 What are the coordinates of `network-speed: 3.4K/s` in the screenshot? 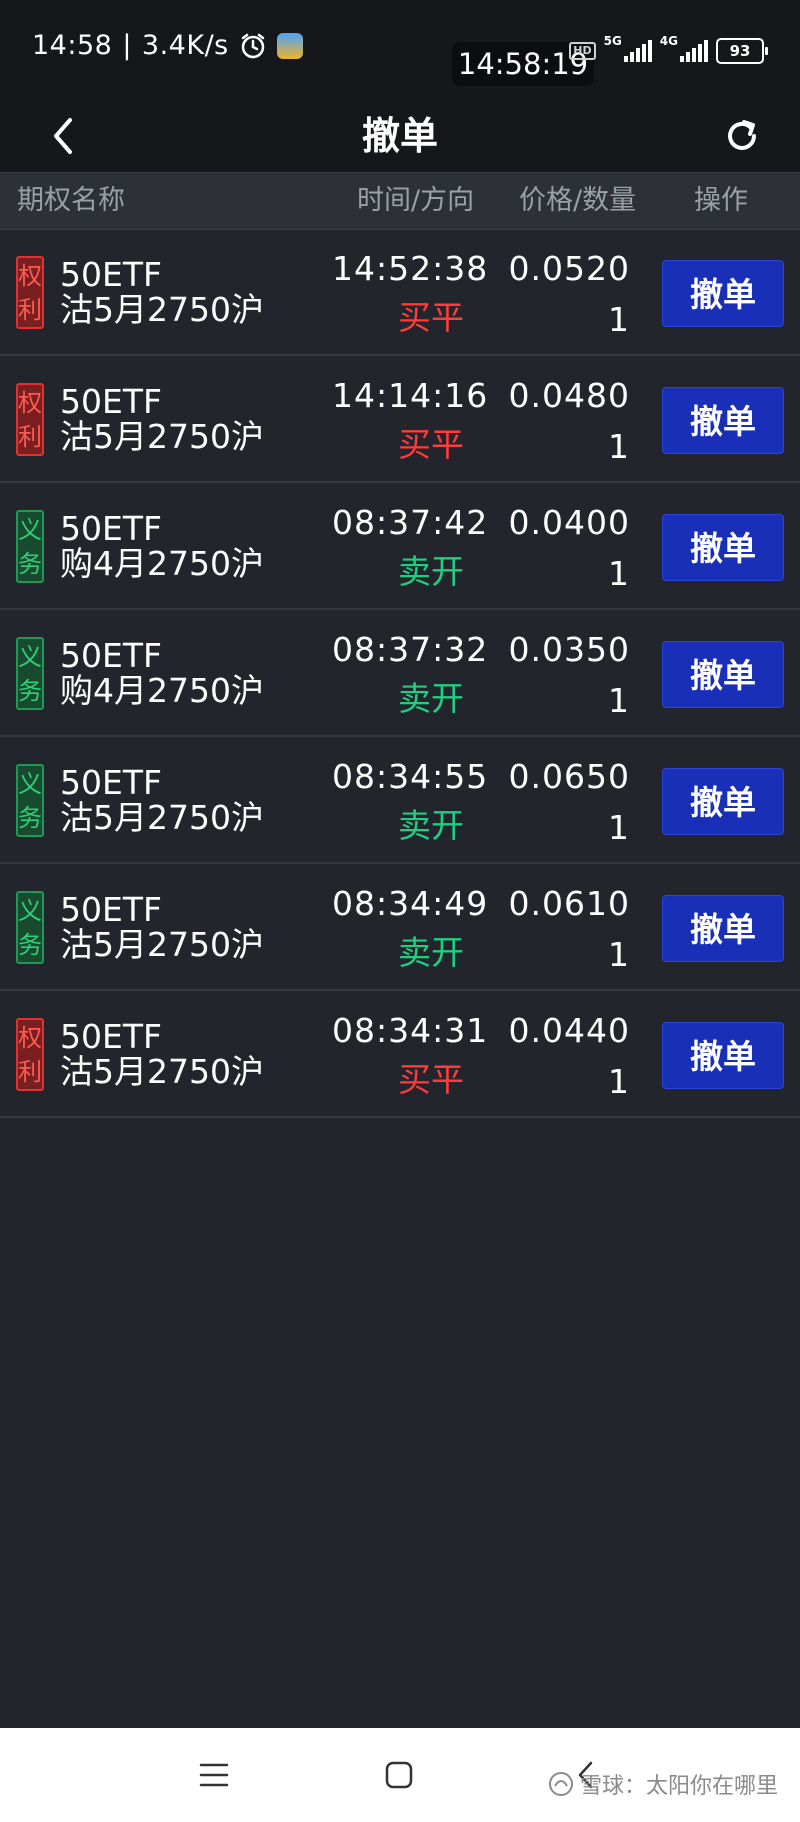 It's located at (185, 45).